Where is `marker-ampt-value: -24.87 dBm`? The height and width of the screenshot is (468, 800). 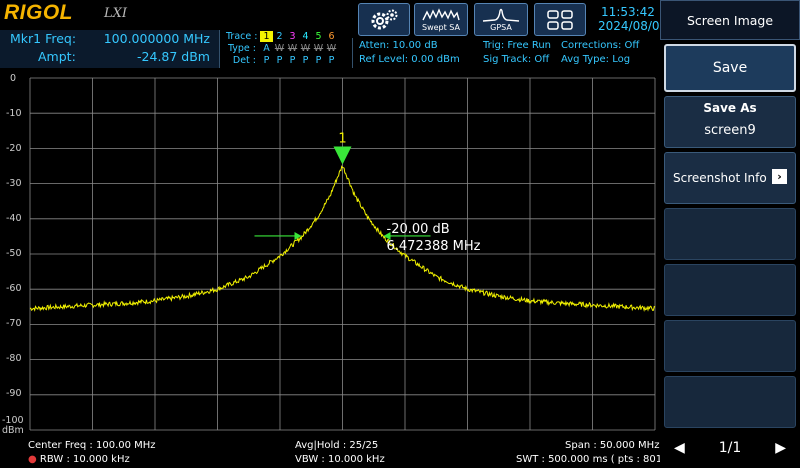
marker-ampt-value: -24.87 dBm is located at coordinates (173, 56).